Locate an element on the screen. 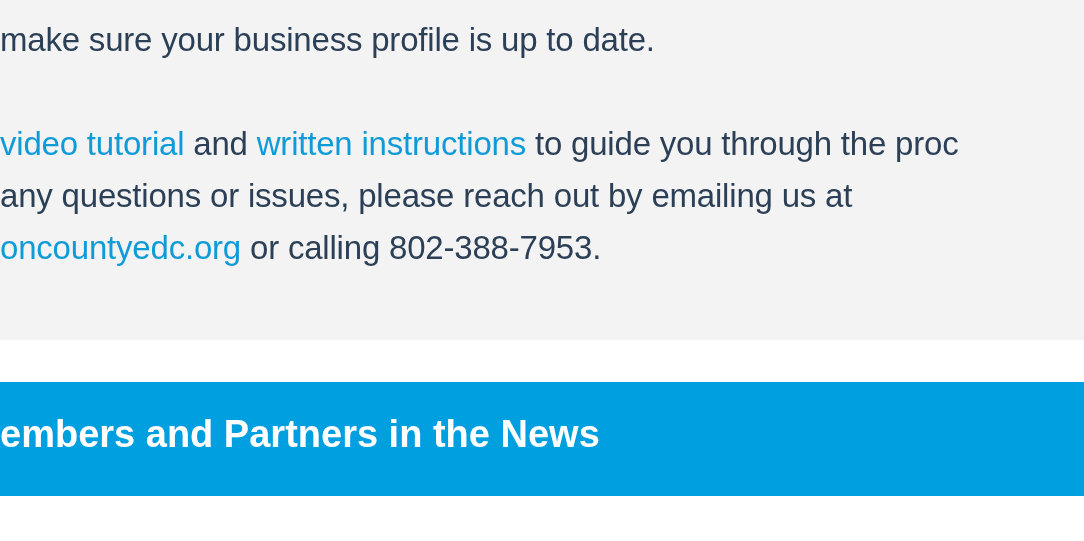  paragraph-line: video tutorial and written instructions to guide you through the proc is located at coordinates (480, 144).